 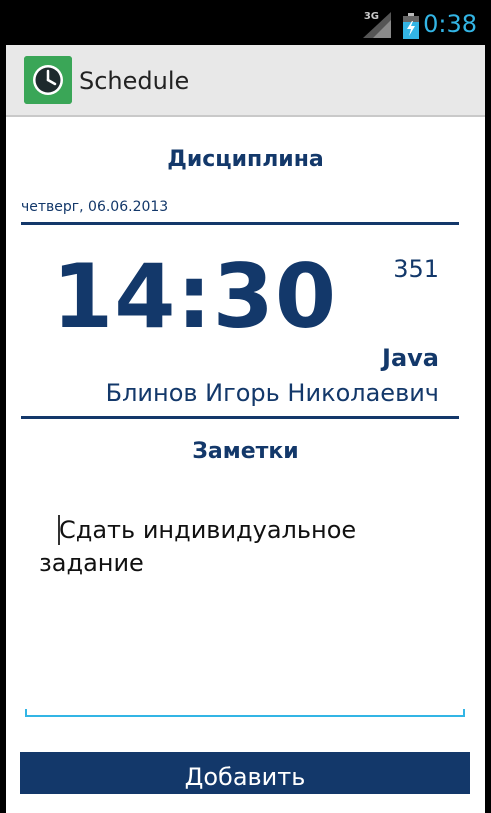 I want to click on add-button: Добавить, so click(x=245, y=773).